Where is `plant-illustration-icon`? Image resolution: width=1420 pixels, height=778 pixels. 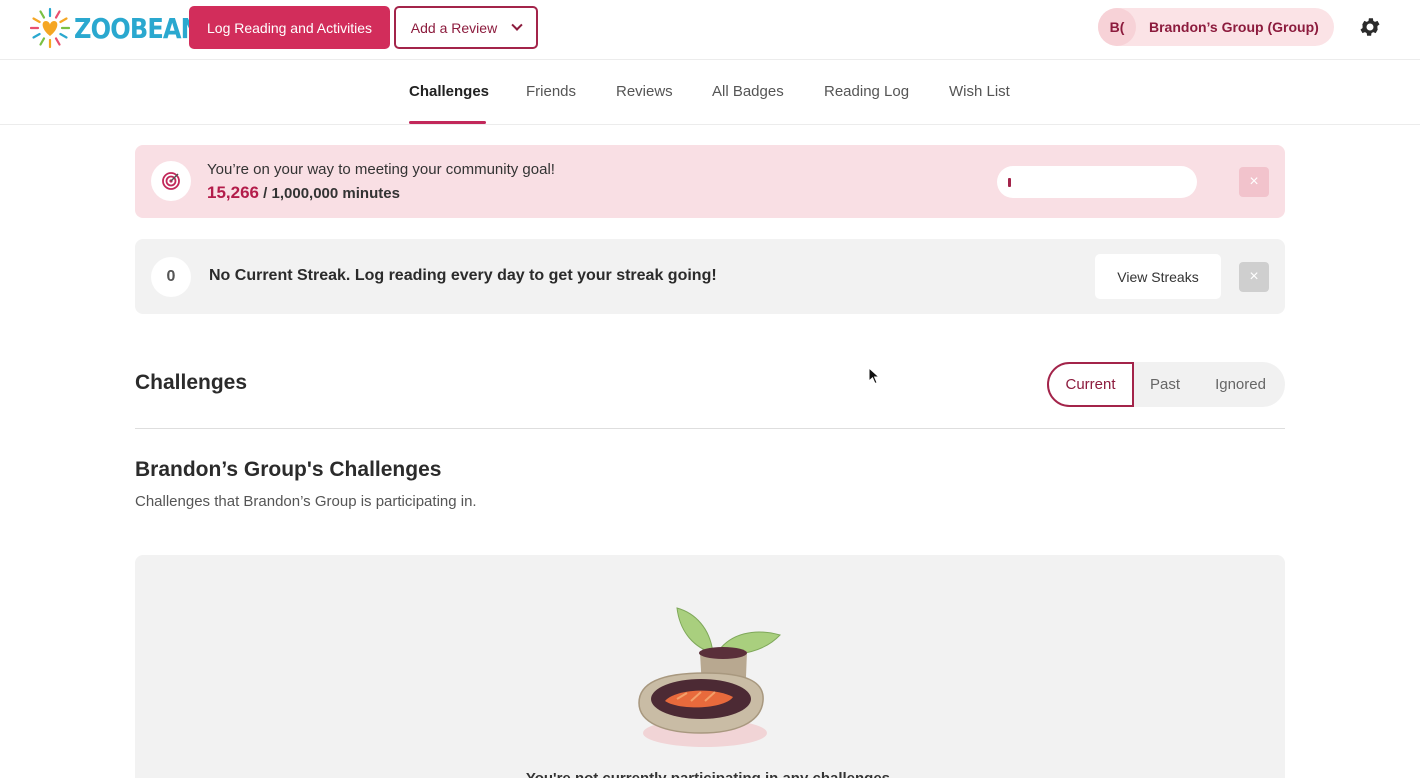 plant-illustration-icon is located at coordinates (709, 677).